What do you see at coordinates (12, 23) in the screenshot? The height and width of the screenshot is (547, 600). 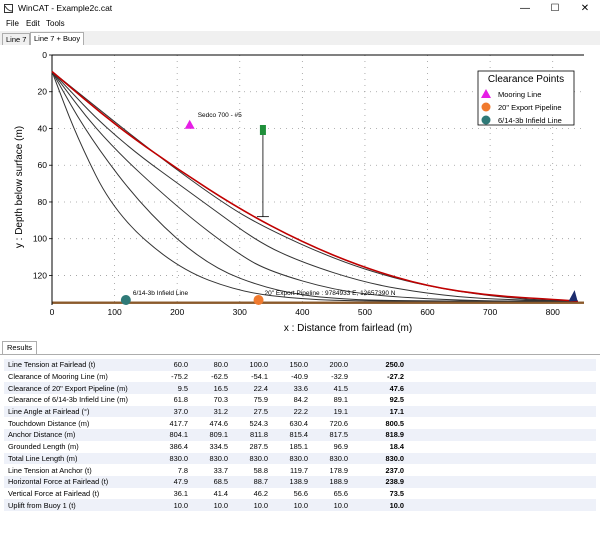 I see `menu-file: File` at bounding box center [12, 23].